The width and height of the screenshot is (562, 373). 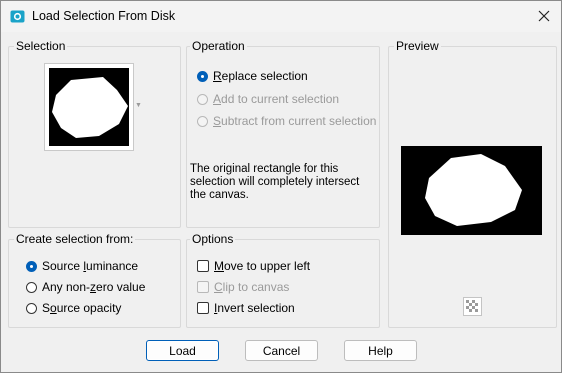 What do you see at coordinates (417, 46) in the screenshot?
I see `preview-group-label: Preview` at bounding box center [417, 46].